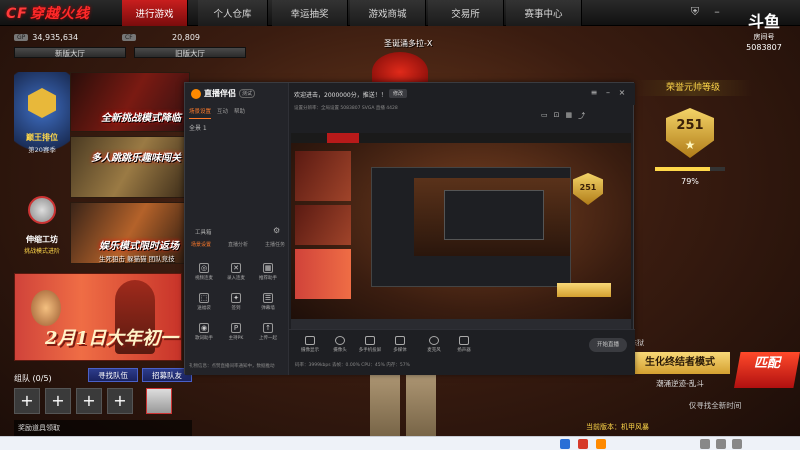 This screenshot has width=800, height=450. What do you see at coordinates (113, 375) in the screenshot?
I see `find-team-button: 寻找队伍` at bounding box center [113, 375].